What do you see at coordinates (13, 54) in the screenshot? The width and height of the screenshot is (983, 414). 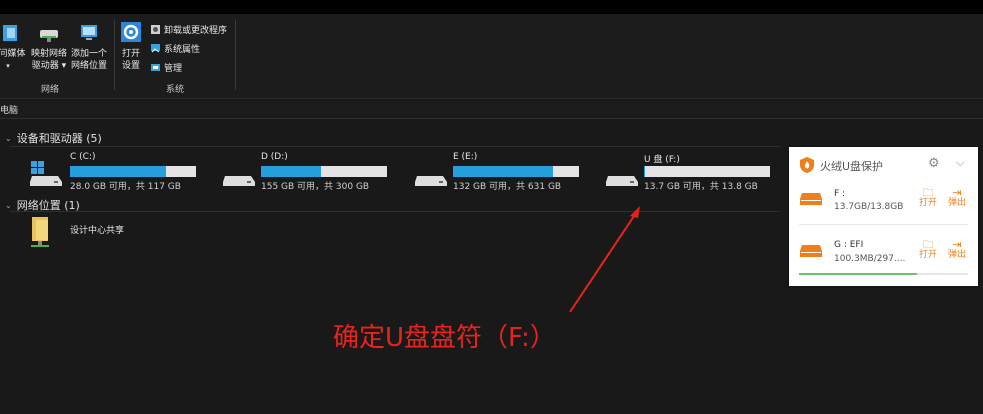 I see `media-label: 问媒体` at bounding box center [13, 54].